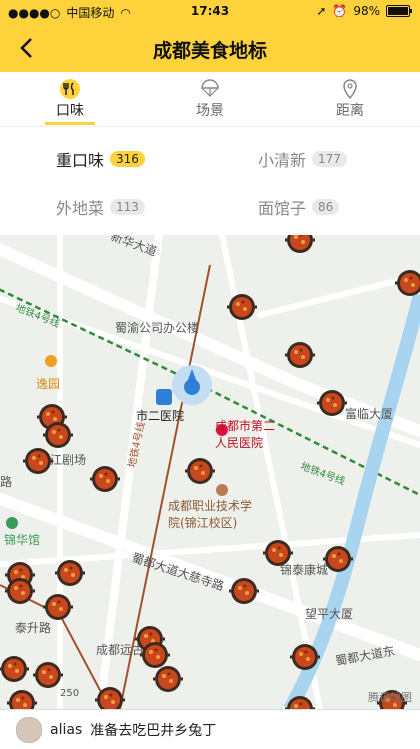  Describe the element at coordinates (210, 111) in the screenshot. I see `tab-scene-label: 场景` at that location.